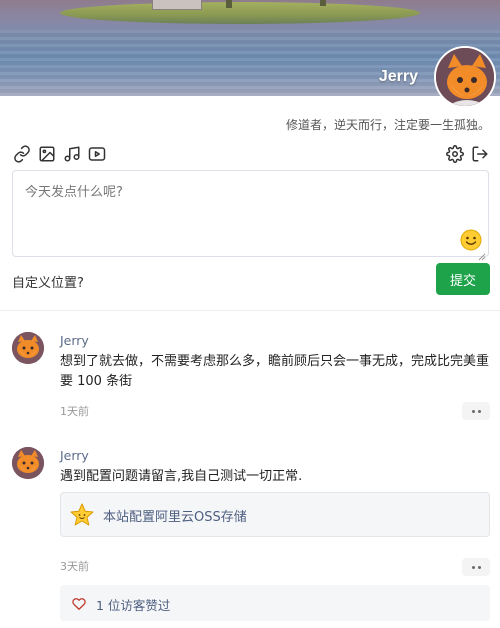  What do you see at coordinates (181, 476) in the screenshot?
I see `post-text: 遇到配置问题请留言,我自己测试一切正常.` at bounding box center [181, 476].